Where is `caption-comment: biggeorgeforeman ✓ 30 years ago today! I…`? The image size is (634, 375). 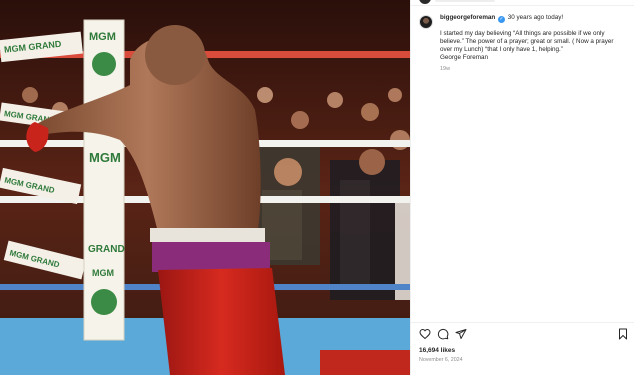
caption-comment: biggeorgeforeman ✓ 30 years ago today! I… is located at coordinates (523, 43).